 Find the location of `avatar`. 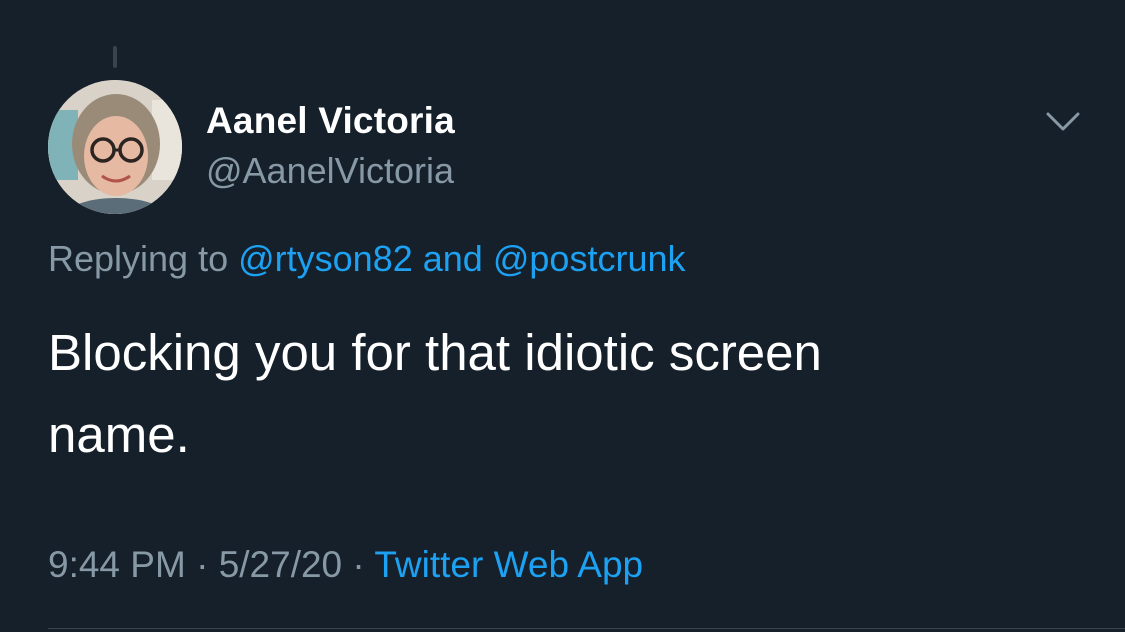

avatar is located at coordinates (115, 147).